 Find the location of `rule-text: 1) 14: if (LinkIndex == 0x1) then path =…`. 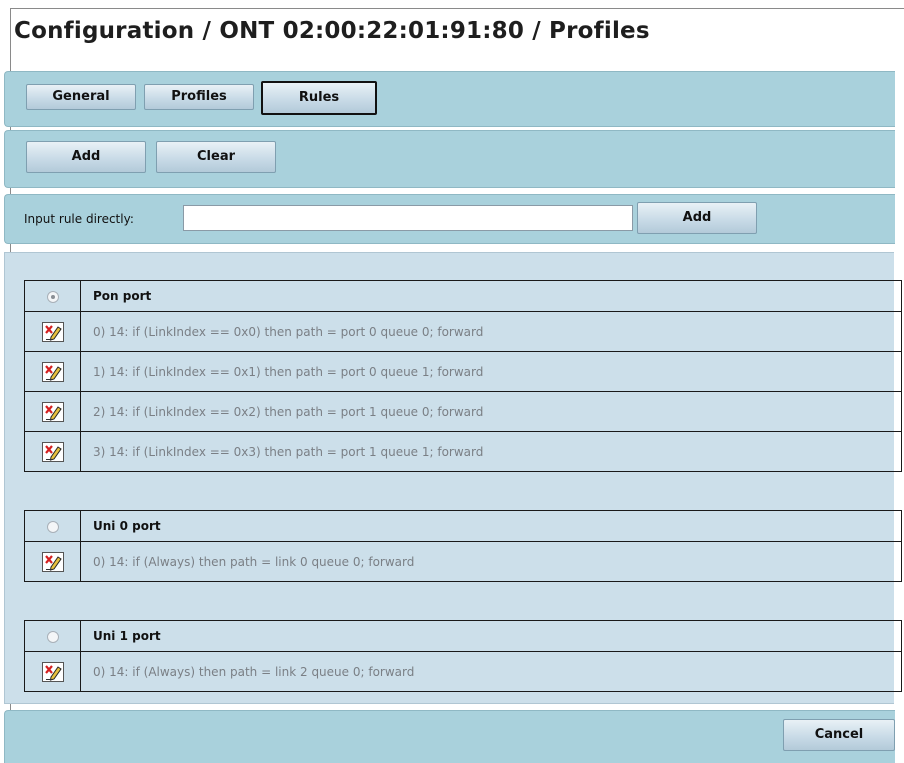

rule-text: 1) 14: if (LinkIndex == 0x1) then path =… is located at coordinates (491, 371).